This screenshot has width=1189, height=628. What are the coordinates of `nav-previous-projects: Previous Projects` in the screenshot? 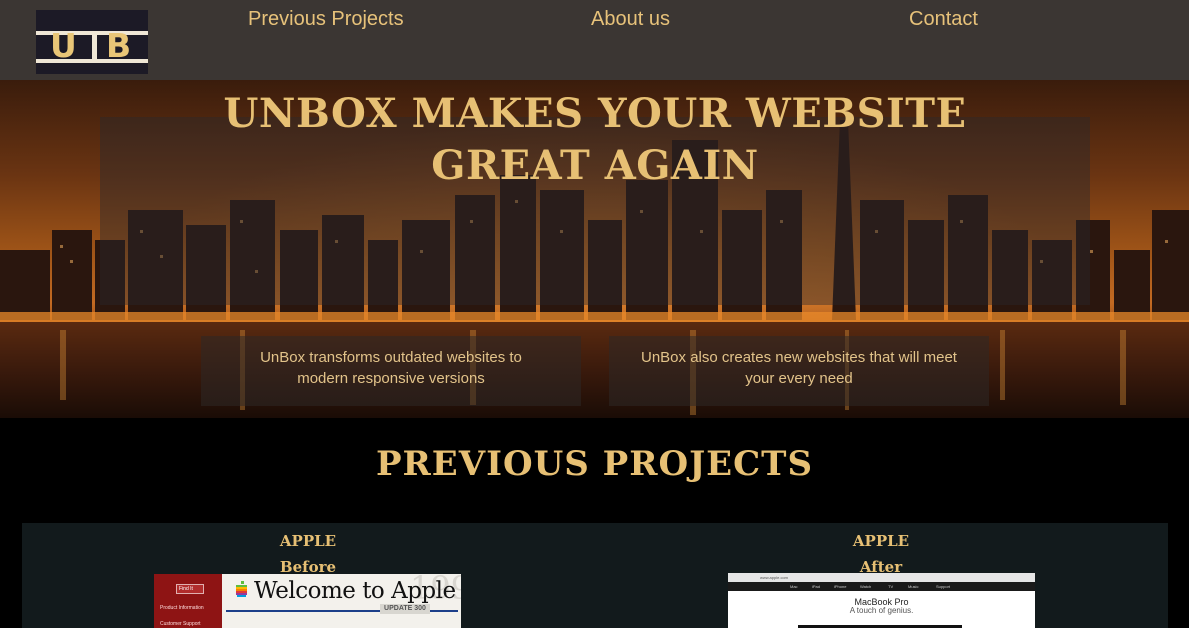 It's located at (326, 19).